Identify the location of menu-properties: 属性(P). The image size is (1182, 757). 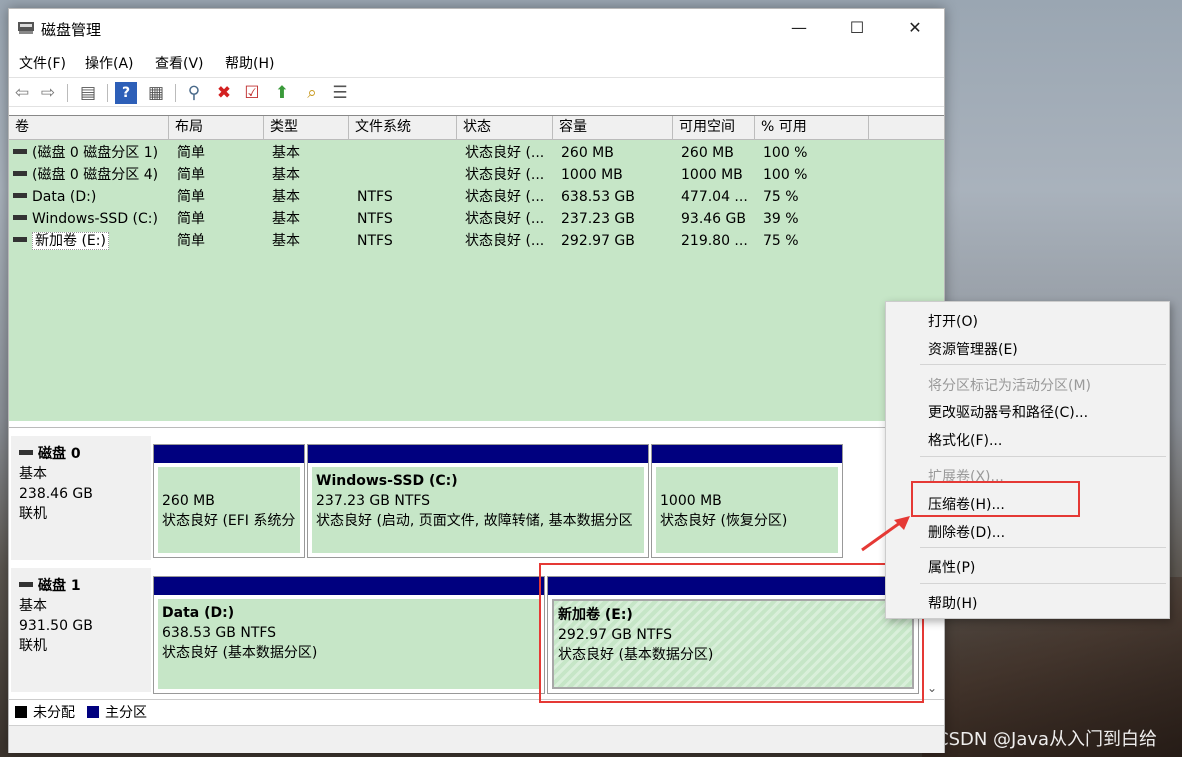
(951, 567).